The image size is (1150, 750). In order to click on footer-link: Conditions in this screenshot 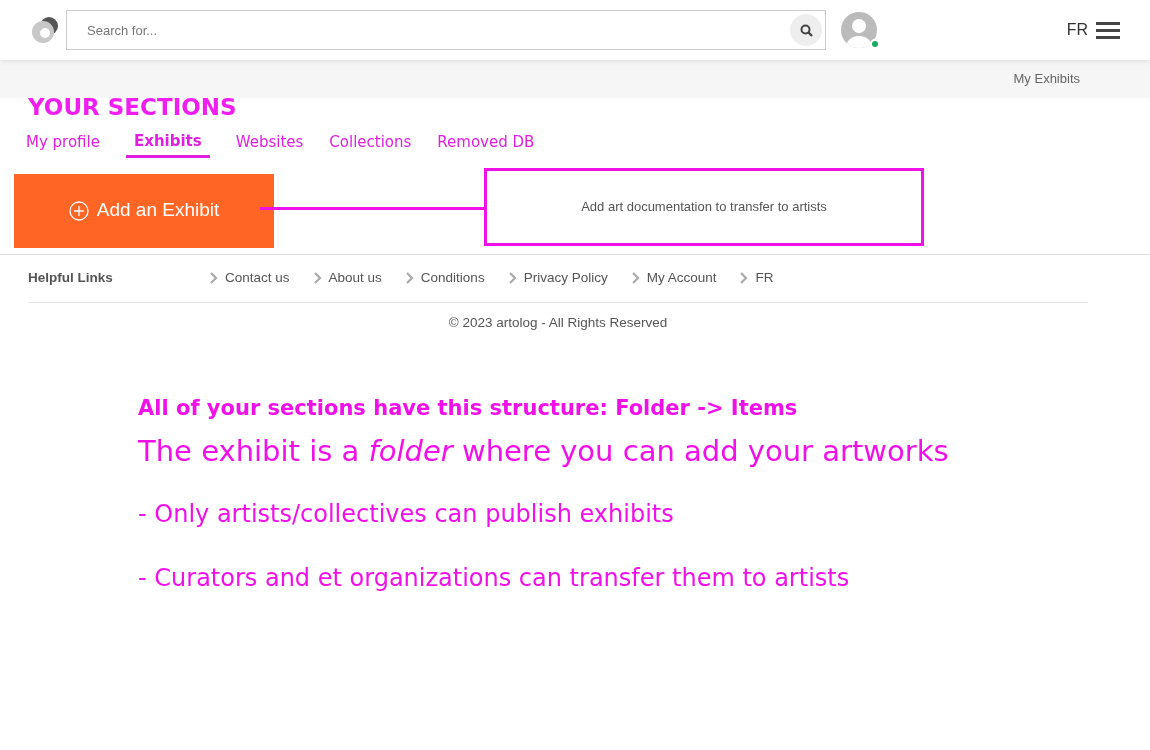, I will do `click(452, 278)`.